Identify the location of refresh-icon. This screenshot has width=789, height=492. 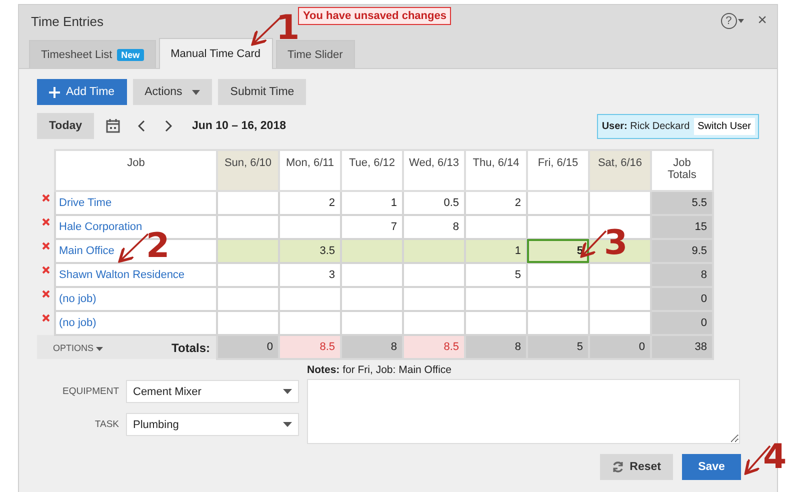
(618, 467).